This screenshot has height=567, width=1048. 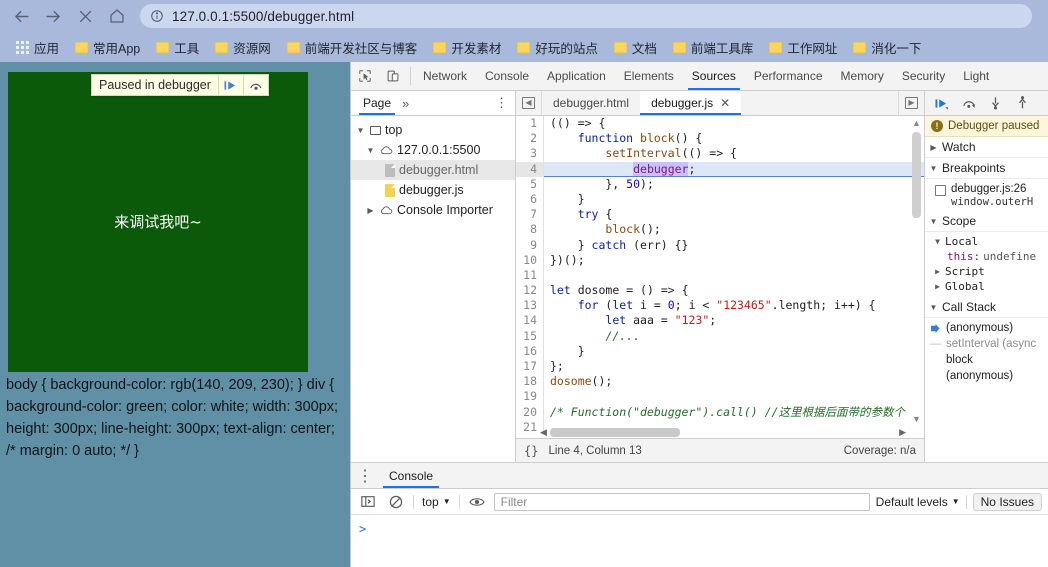 I want to click on console-output: >, so click(x=699, y=541).